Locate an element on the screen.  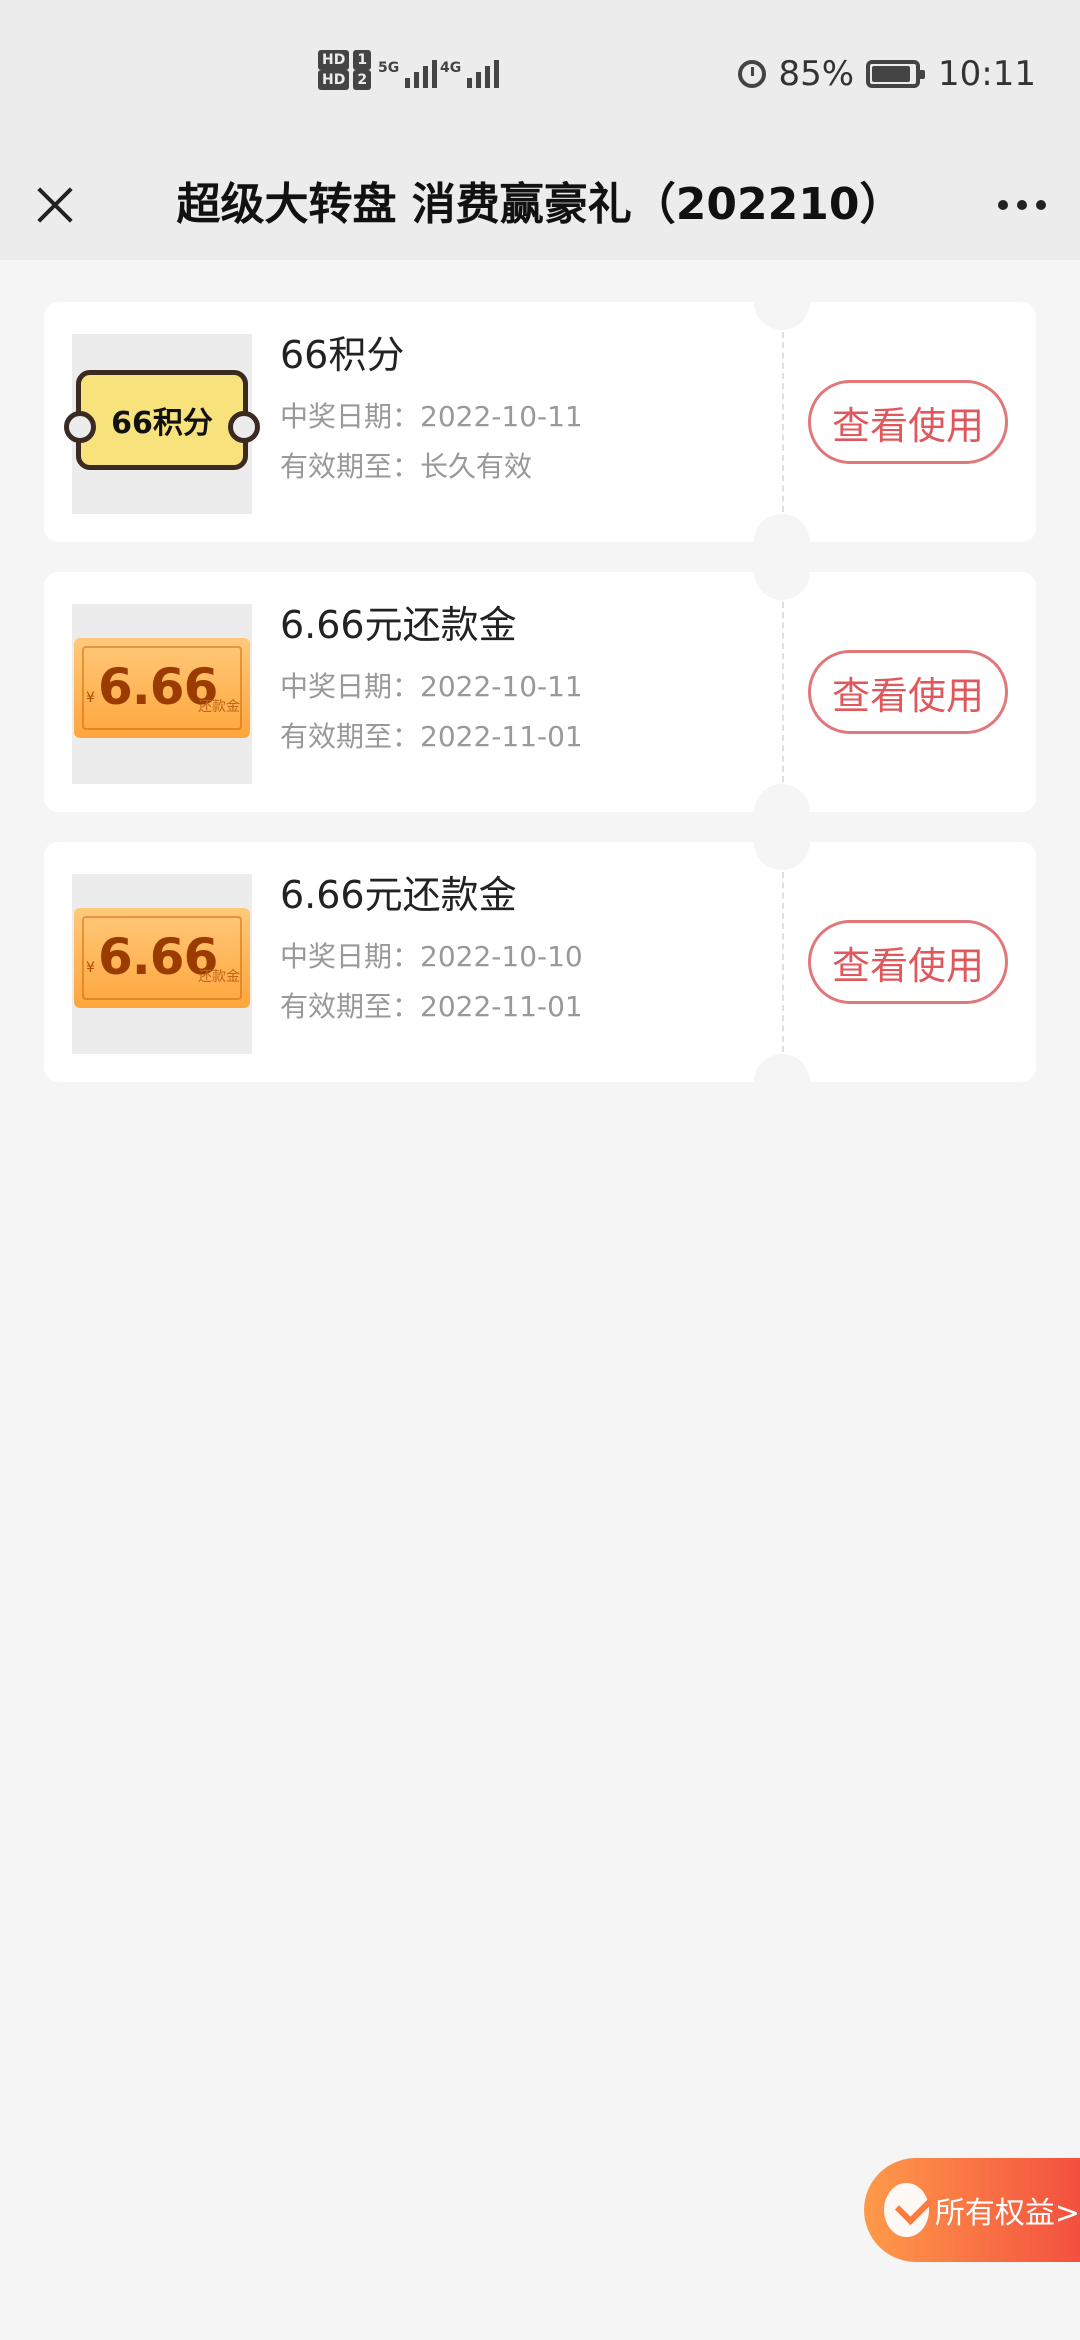
hd-badge-2: HD is located at coordinates (334, 80).